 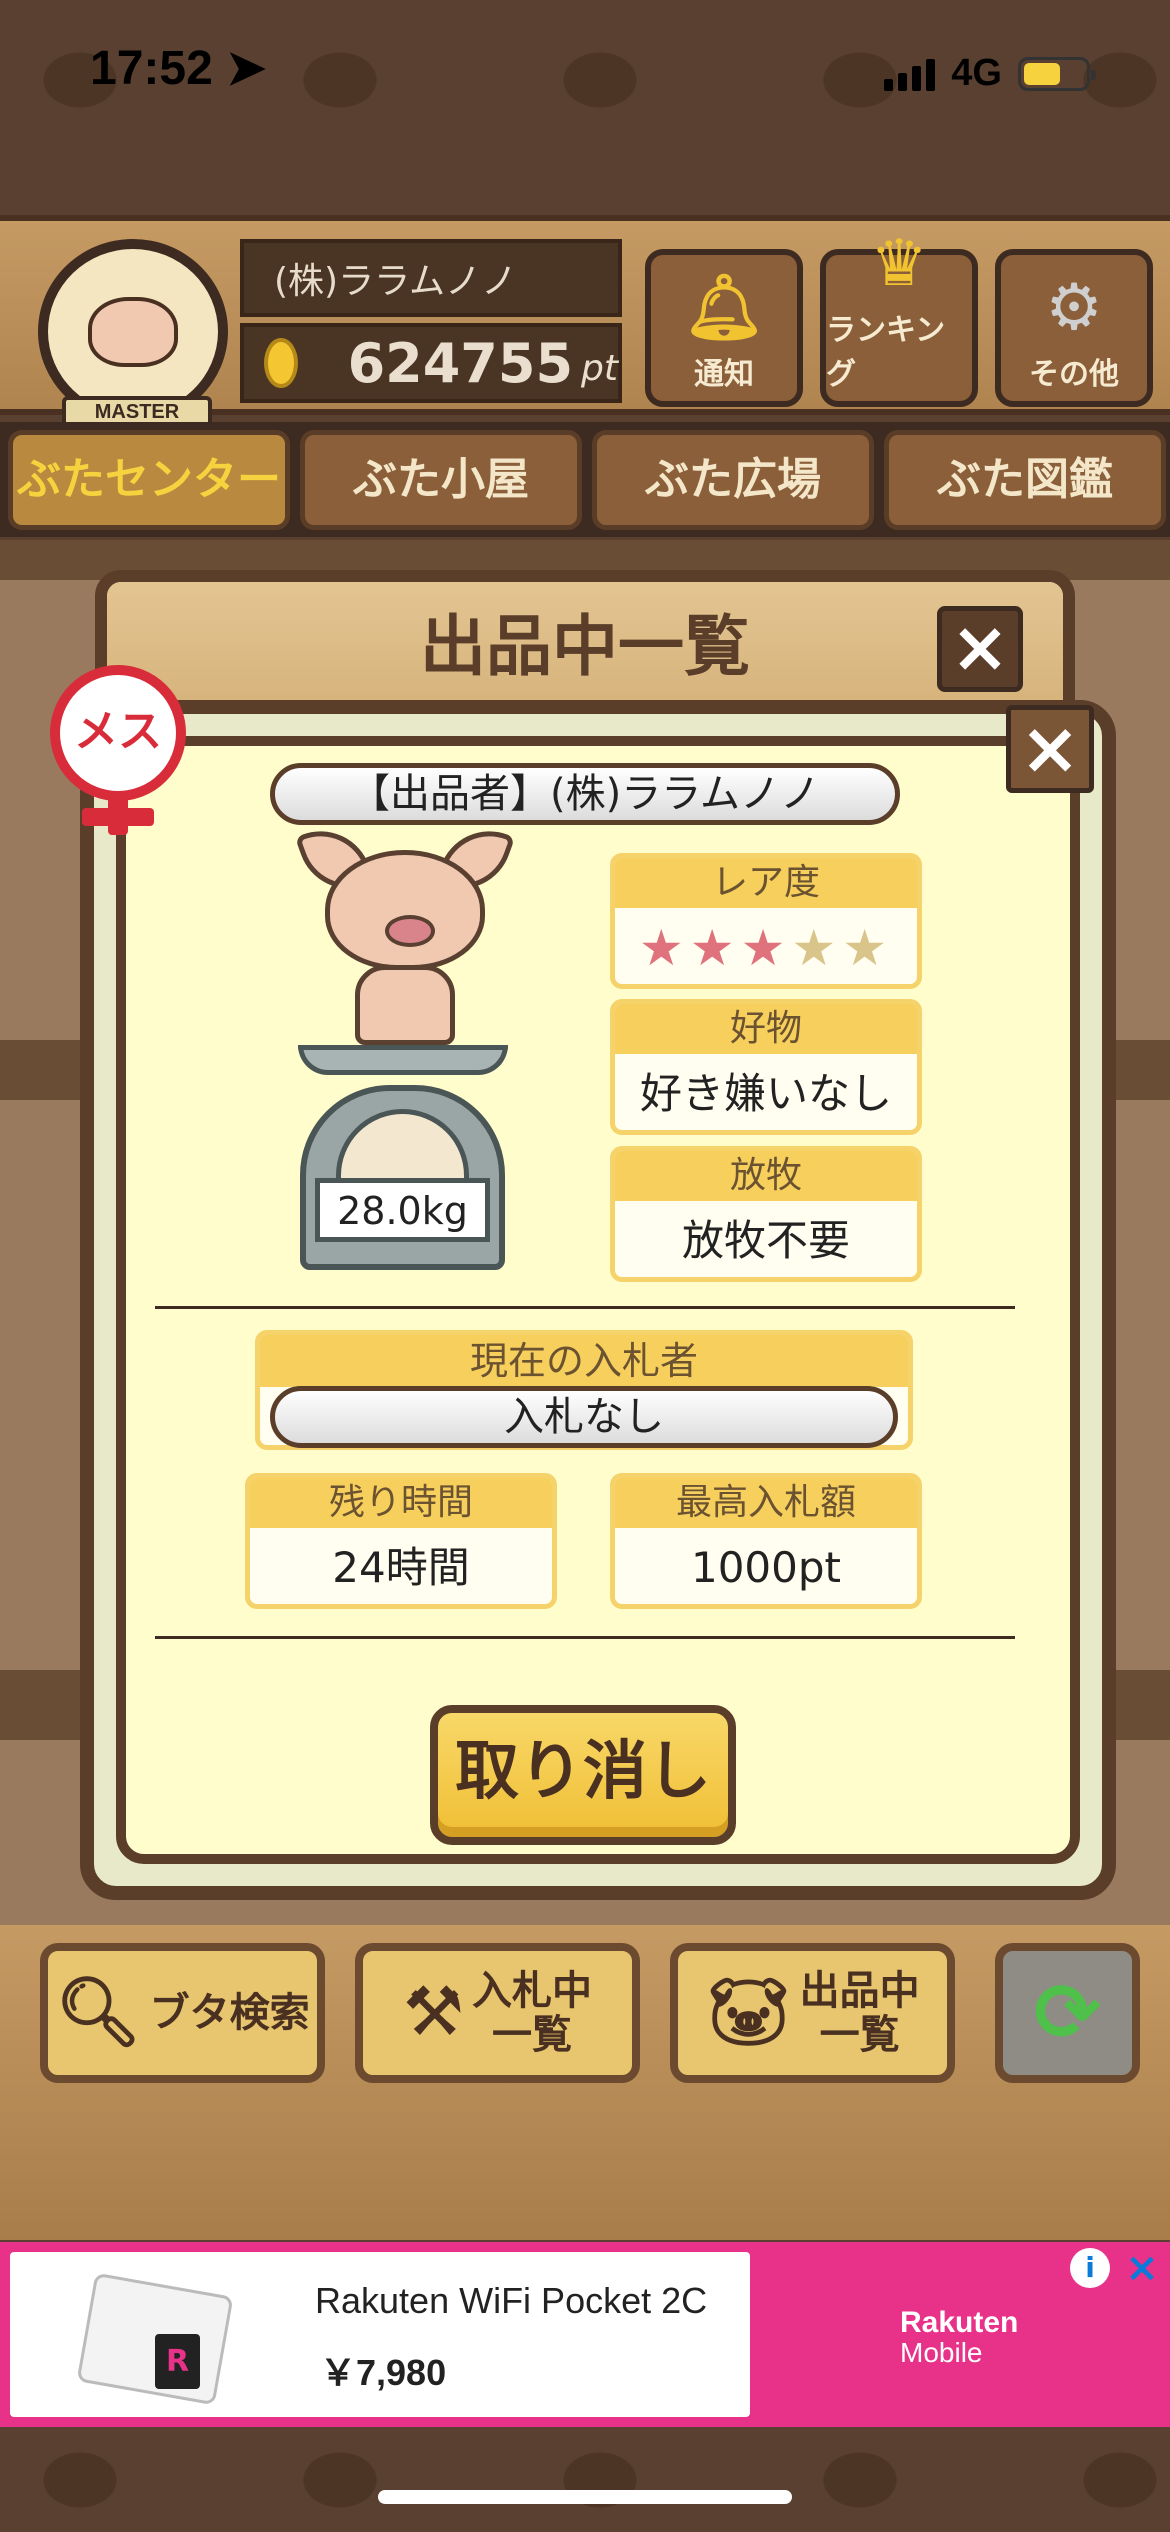 What do you see at coordinates (584, 1417) in the screenshot?
I see `current-bidder-value: 入札なし` at bounding box center [584, 1417].